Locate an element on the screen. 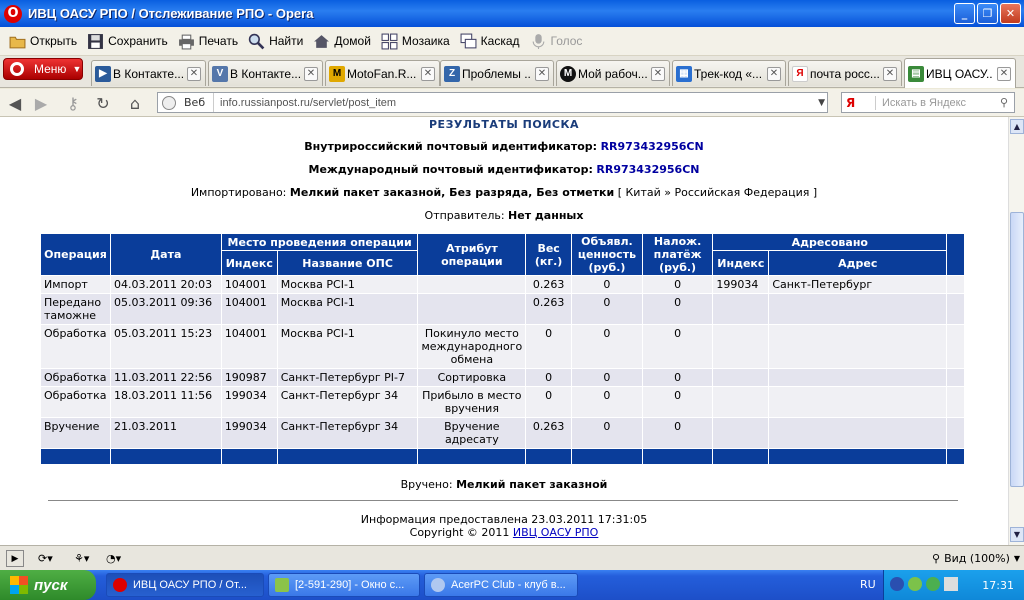 The height and width of the screenshot is (600, 1024). open-button: Открыть is located at coordinates (43, 41).